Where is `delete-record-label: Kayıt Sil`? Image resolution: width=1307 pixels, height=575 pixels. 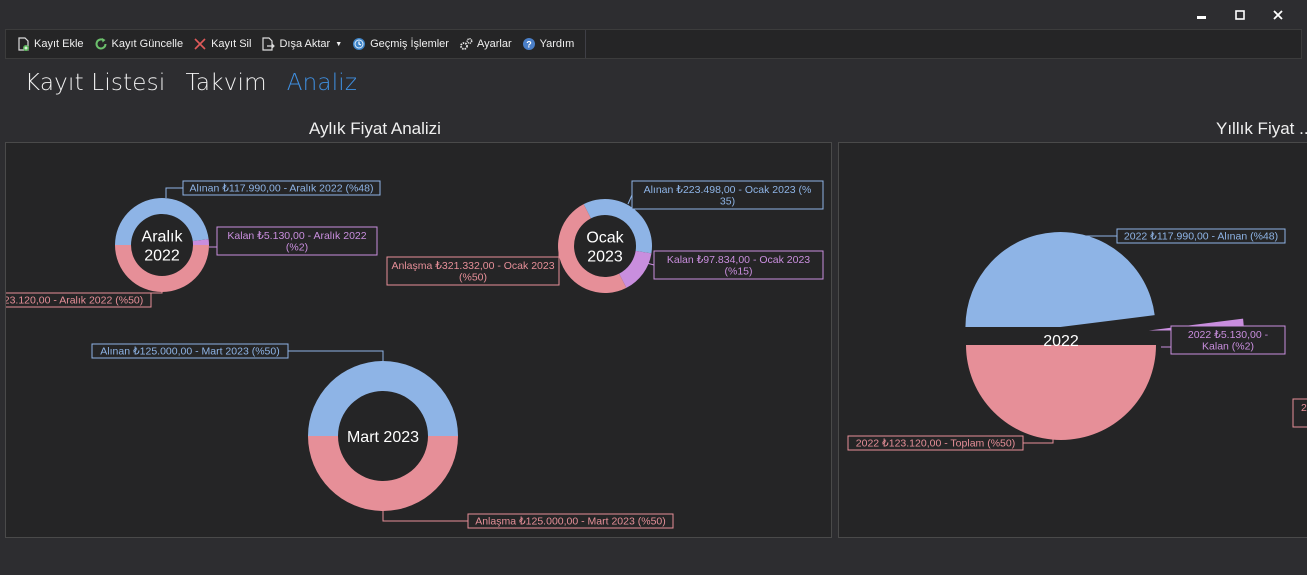 delete-record-label: Kayıt Sil is located at coordinates (231, 44).